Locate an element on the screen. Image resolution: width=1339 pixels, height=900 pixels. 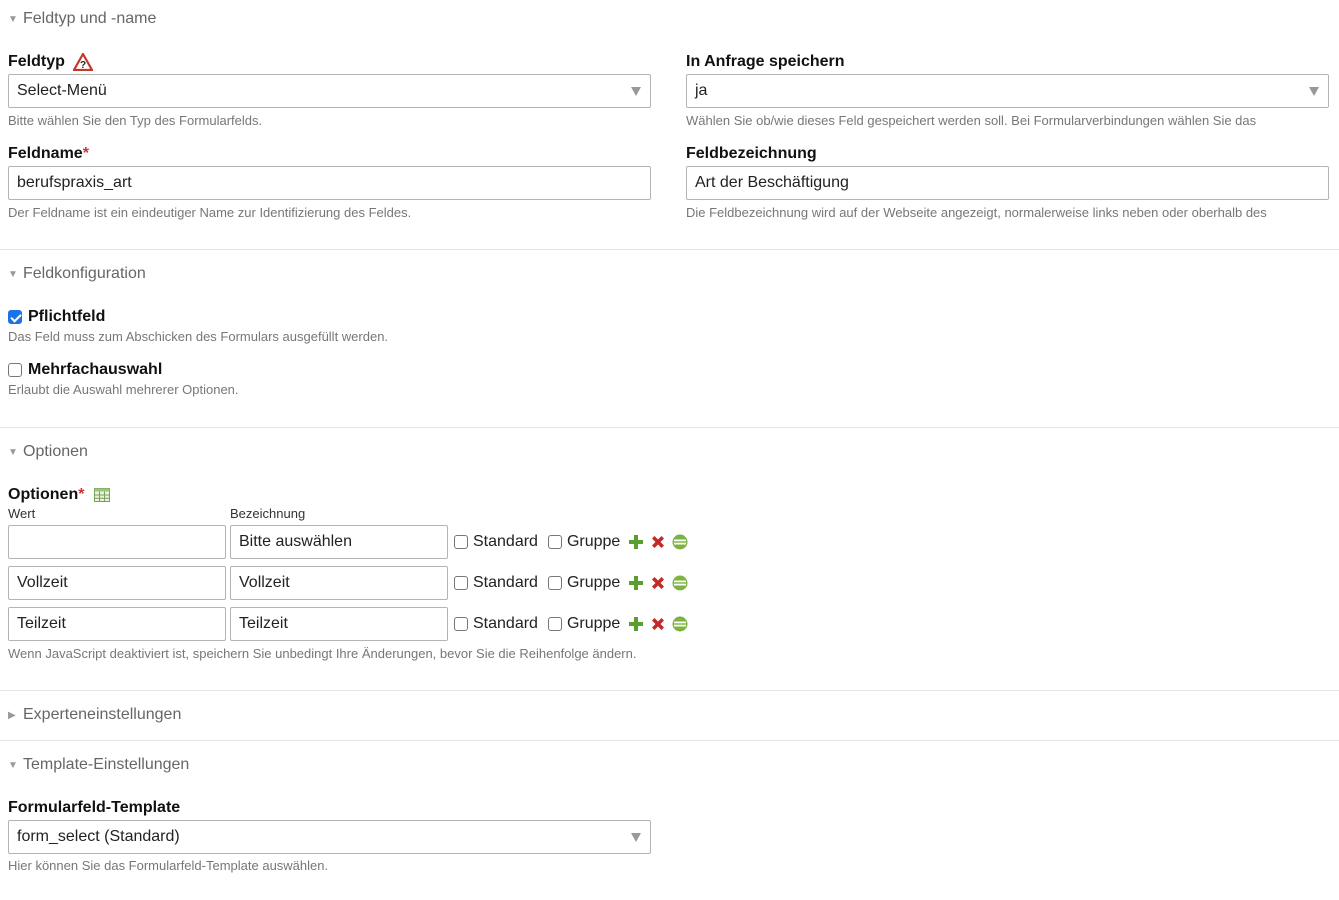
legend-optionen: ▼ Optionen is located at coordinates (48, 452).